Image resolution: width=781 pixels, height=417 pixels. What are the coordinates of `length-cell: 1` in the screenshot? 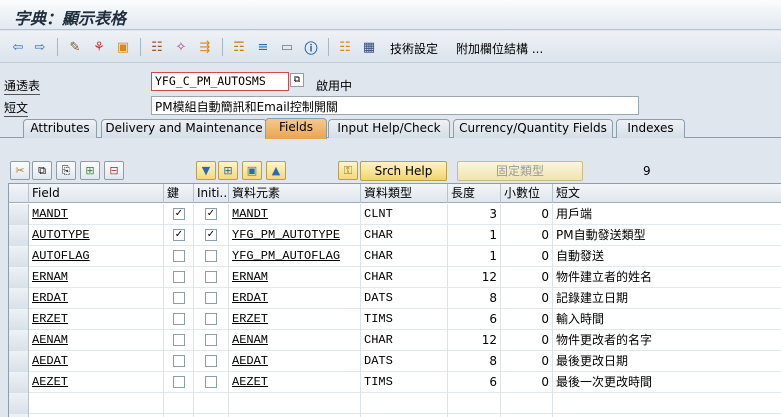 It's located at (474, 256).